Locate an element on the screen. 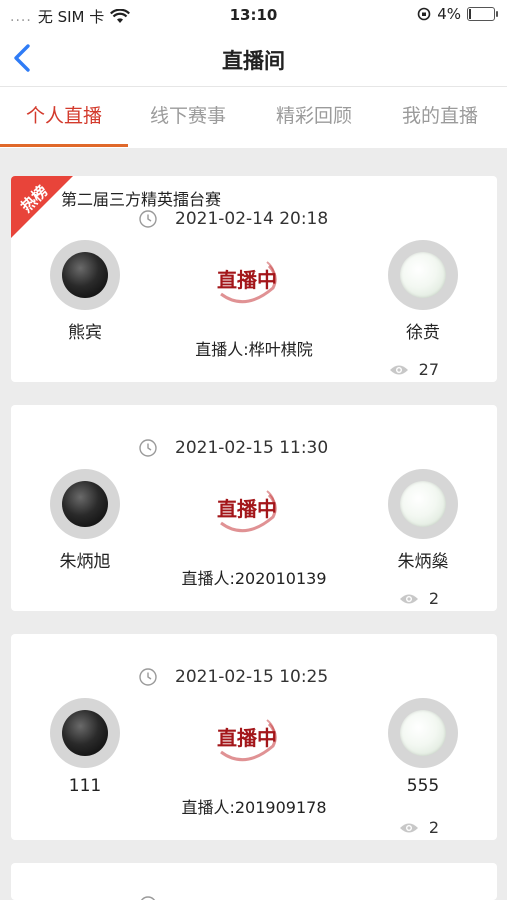 Image resolution: width=507 pixels, height=900 pixels. stream-card is located at coordinates (254, 881).